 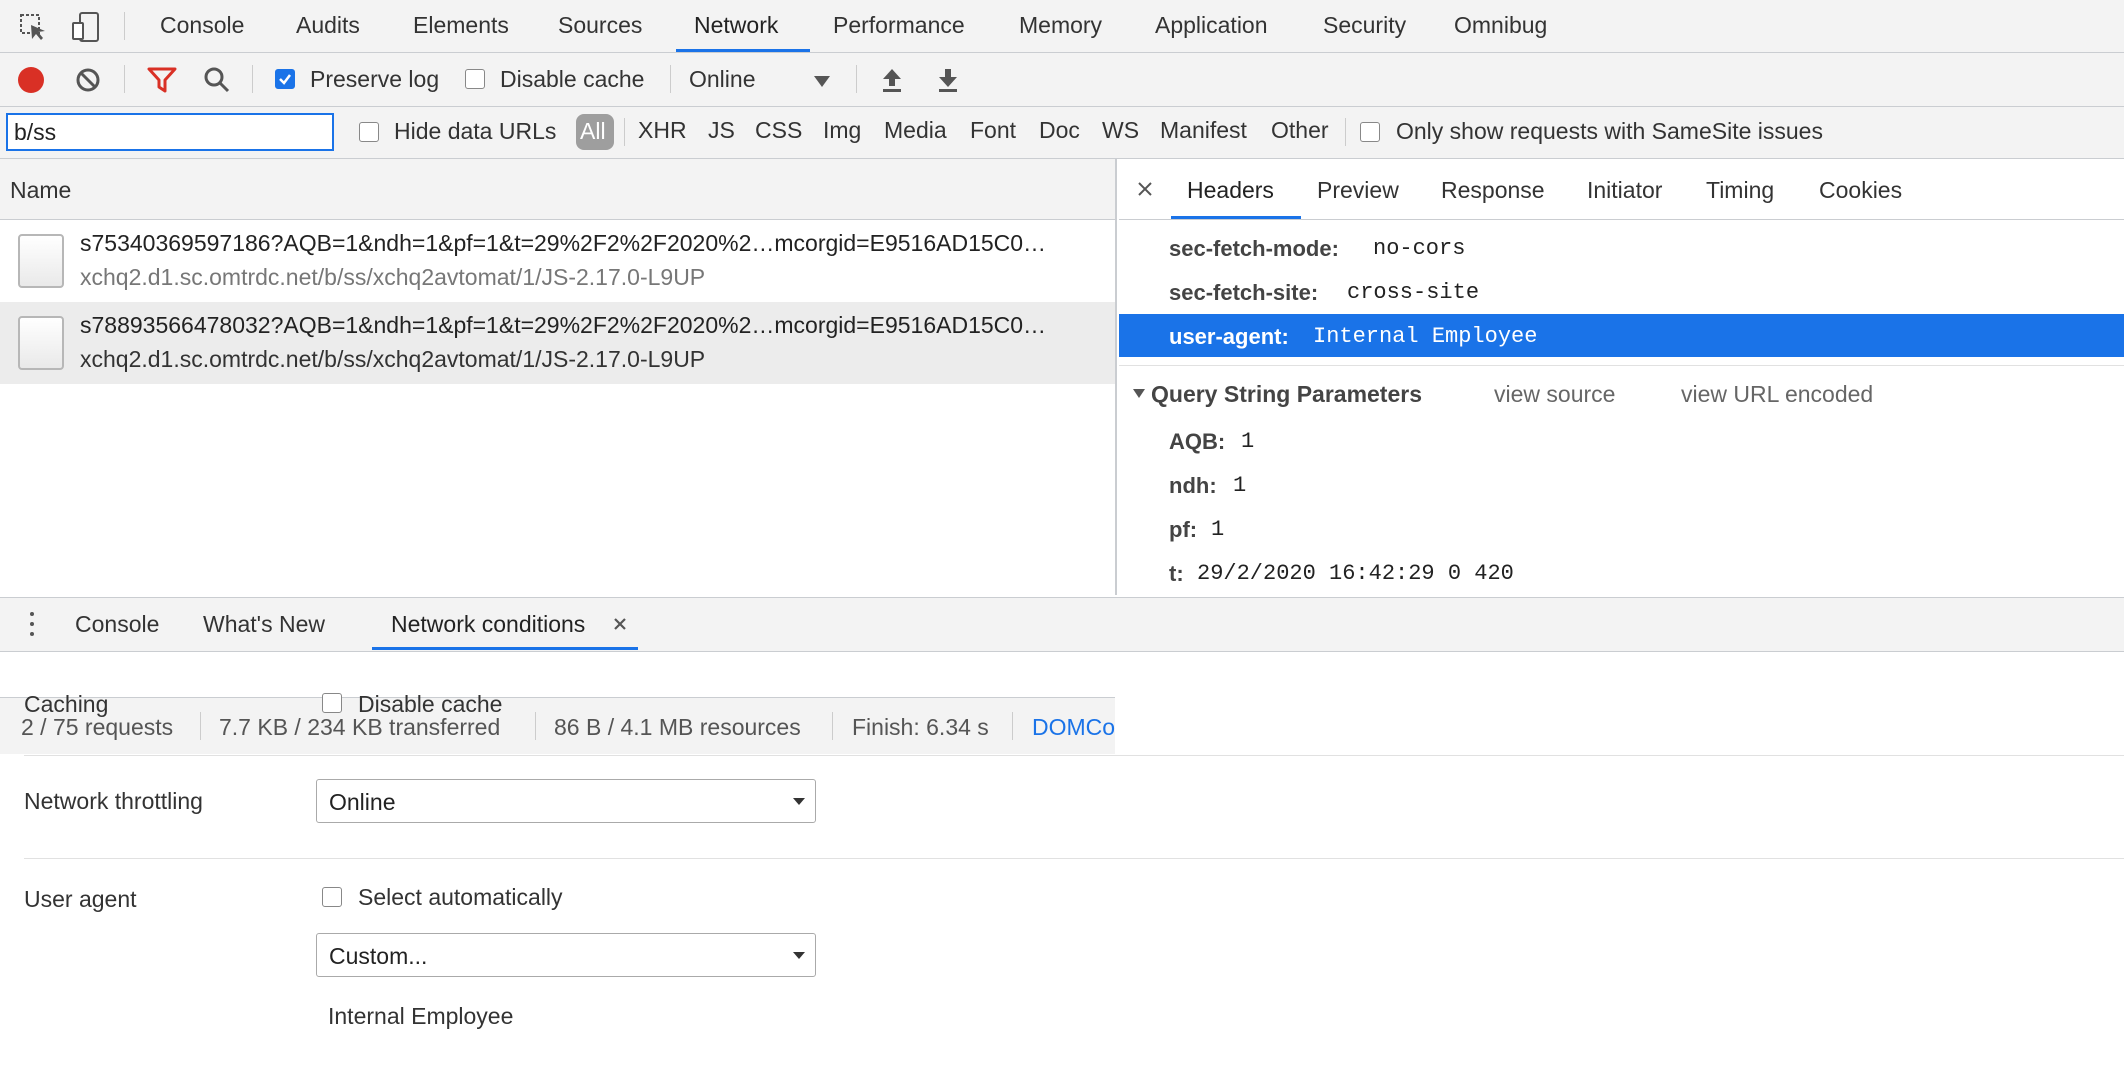 What do you see at coordinates (86, 27) in the screenshot?
I see `device-toolbar-icon` at bounding box center [86, 27].